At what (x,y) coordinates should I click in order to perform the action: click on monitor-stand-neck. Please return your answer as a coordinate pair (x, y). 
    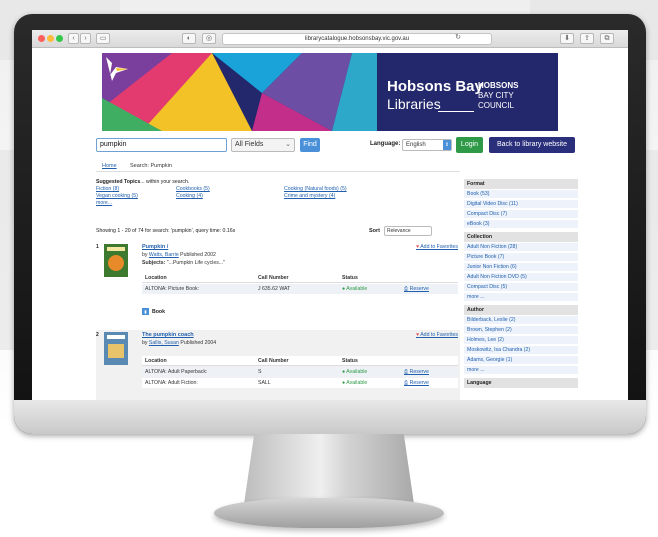
    Looking at the image, I should click on (329, 469).